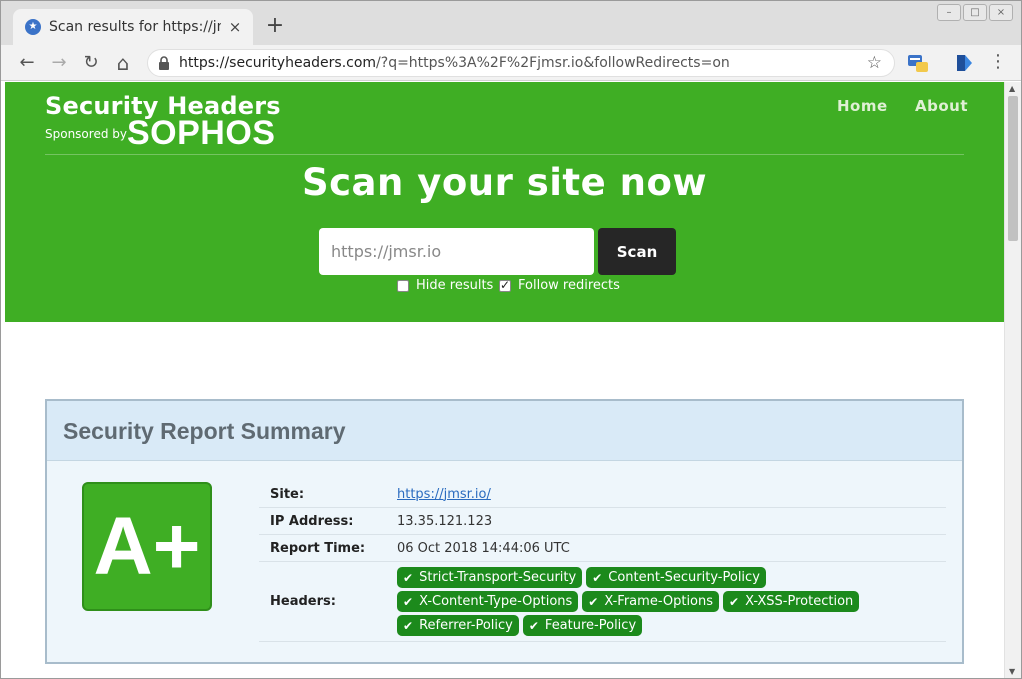 This screenshot has height=679, width=1022. I want to click on report-title: Security Report Summary, so click(204, 431).